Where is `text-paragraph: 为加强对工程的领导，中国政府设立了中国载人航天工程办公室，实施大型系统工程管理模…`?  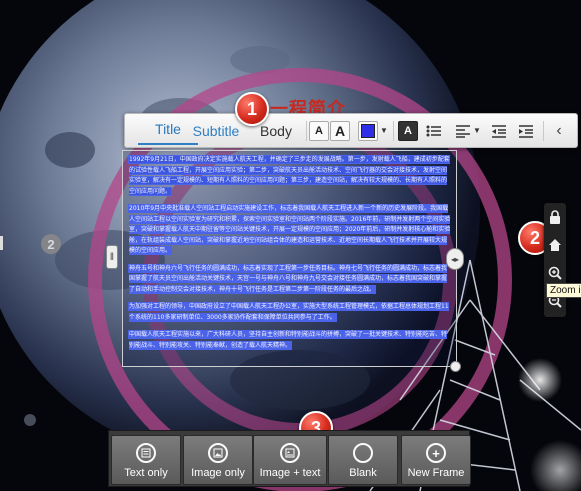
text-paragraph: 为加强对工程的领导，中国政府设立了中国载人航天工程办公室，实施大型系统工程管理模… is located at coordinates (290, 312).